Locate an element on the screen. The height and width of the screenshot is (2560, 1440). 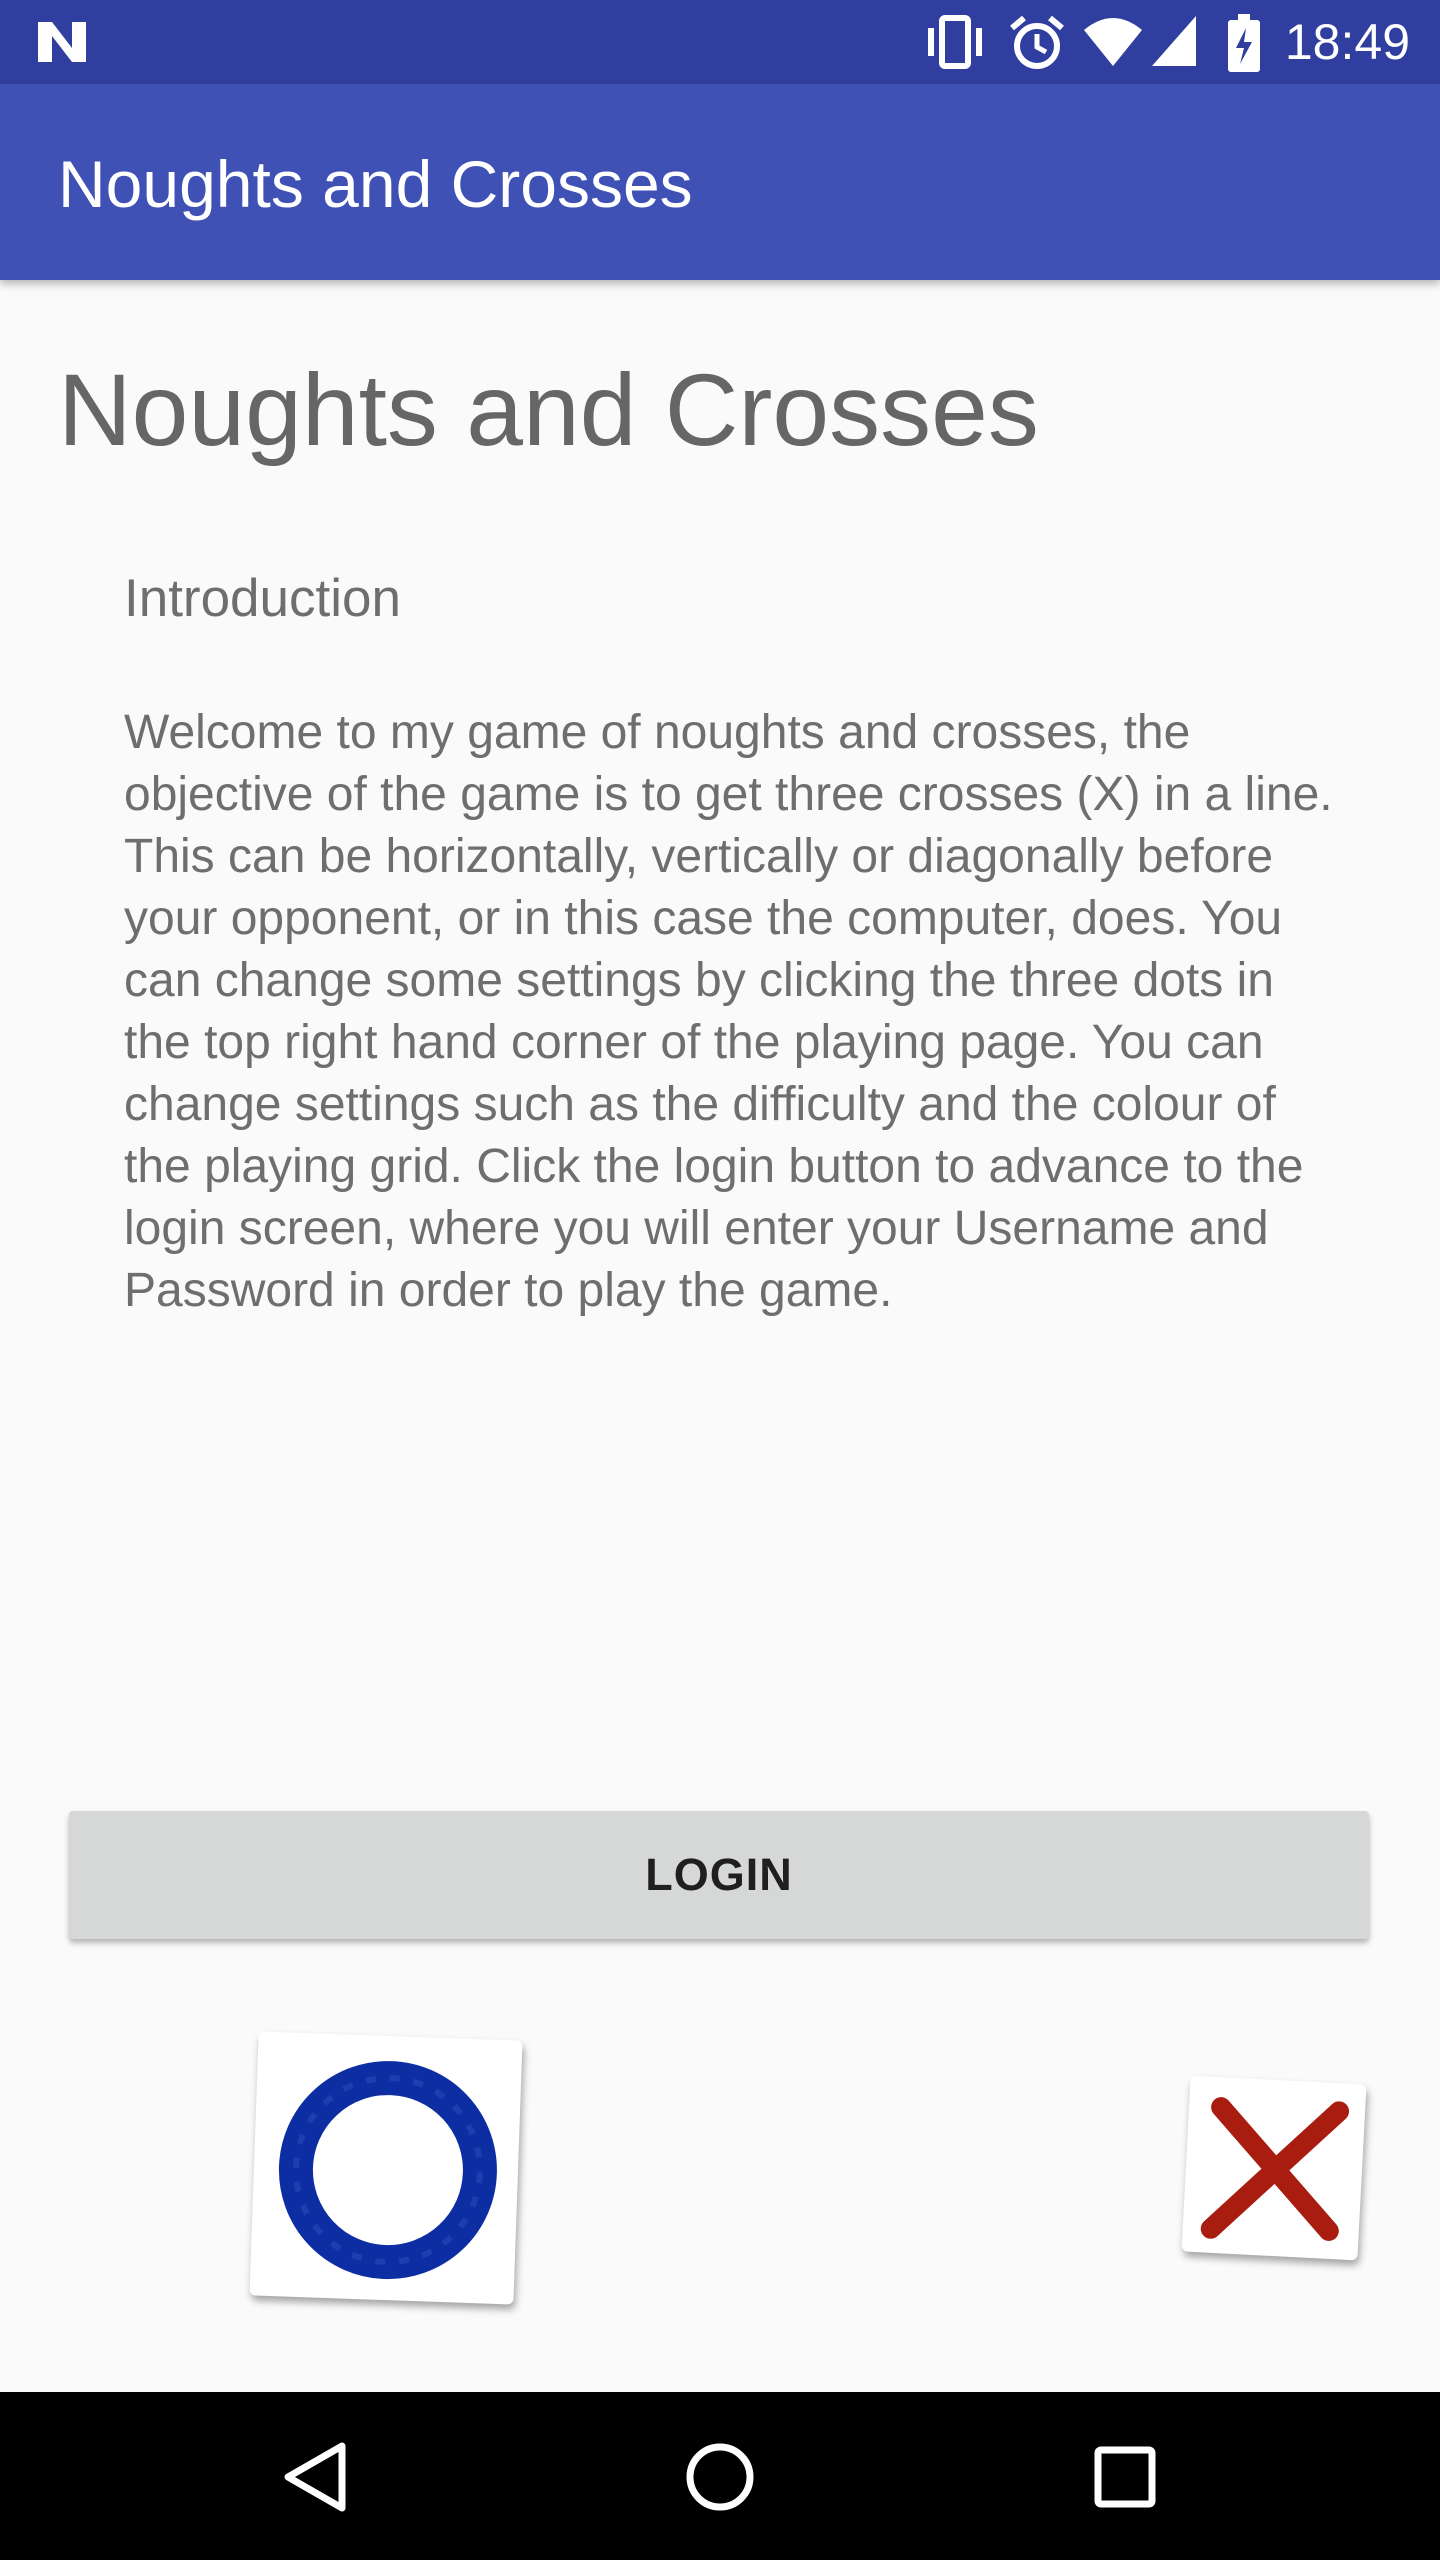
nought-icon is located at coordinates (387, 2170).